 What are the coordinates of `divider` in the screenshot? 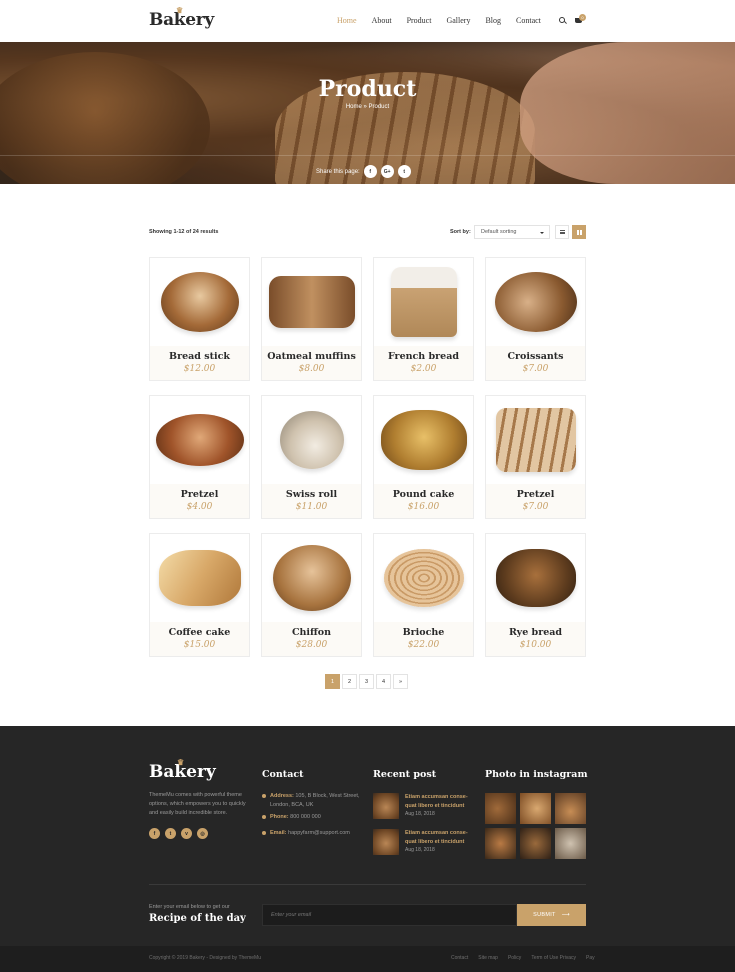 It's located at (367, 155).